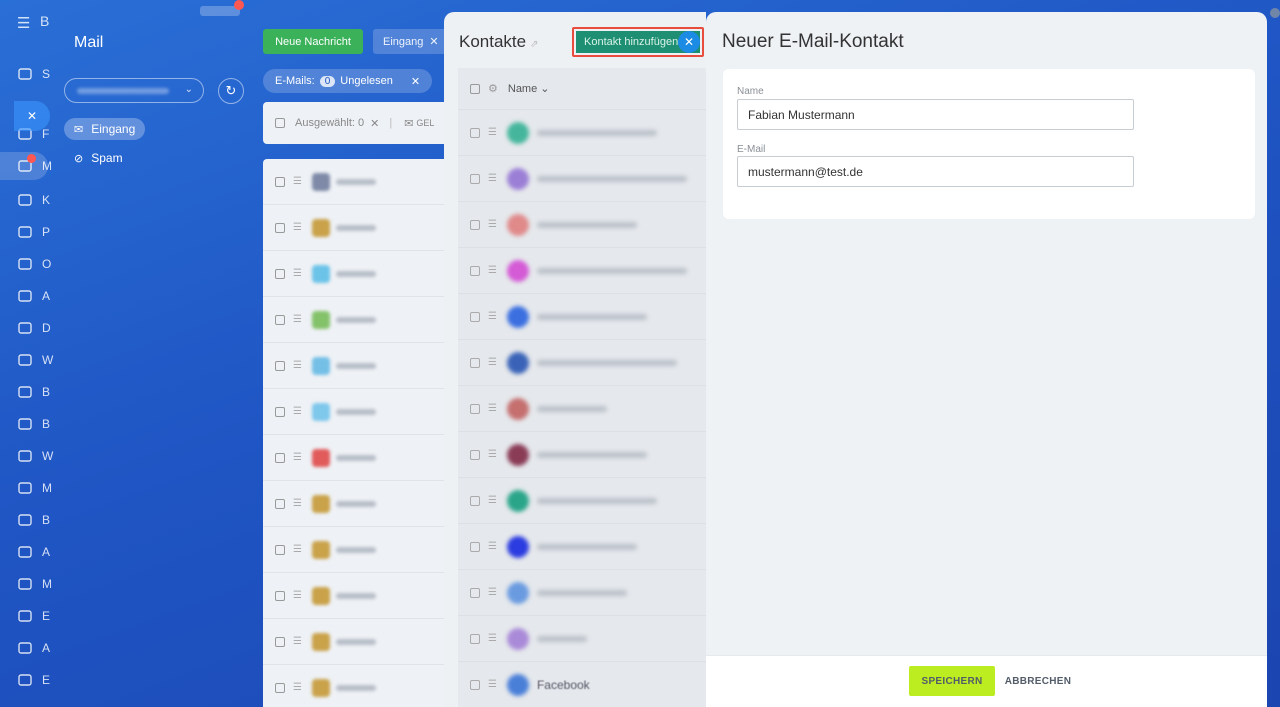 This screenshot has width=1280, height=707. I want to click on email-field, so click(935, 171).